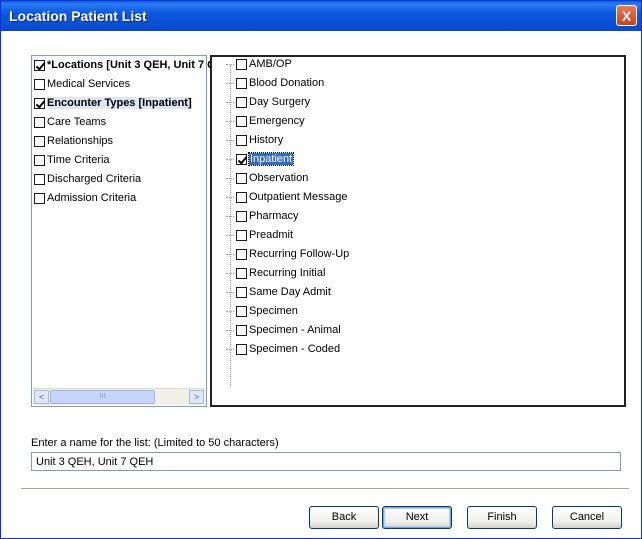 The image size is (642, 539). Describe the element at coordinates (39, 122) in the screenshot. I see `care-teams-checkbox` at that location.